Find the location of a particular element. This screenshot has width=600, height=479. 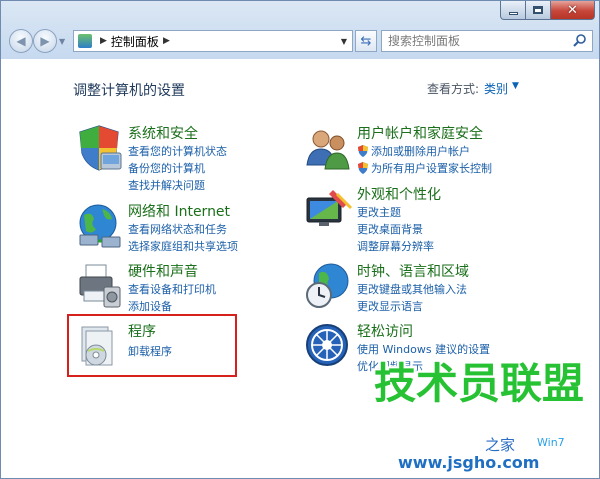

category-title: 外观和个性化 is located at coordinates (399, 194).